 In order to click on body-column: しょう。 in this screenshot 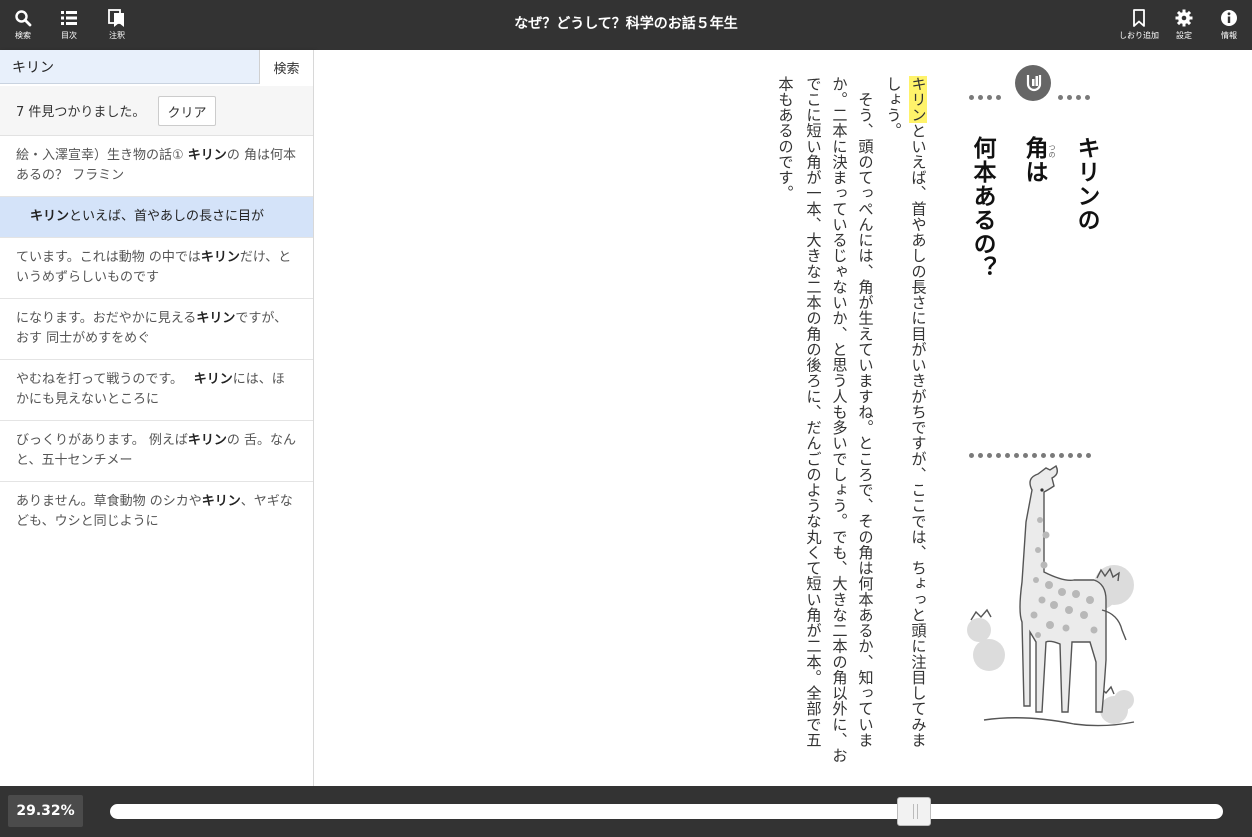, I will do `click(893, 107)`.